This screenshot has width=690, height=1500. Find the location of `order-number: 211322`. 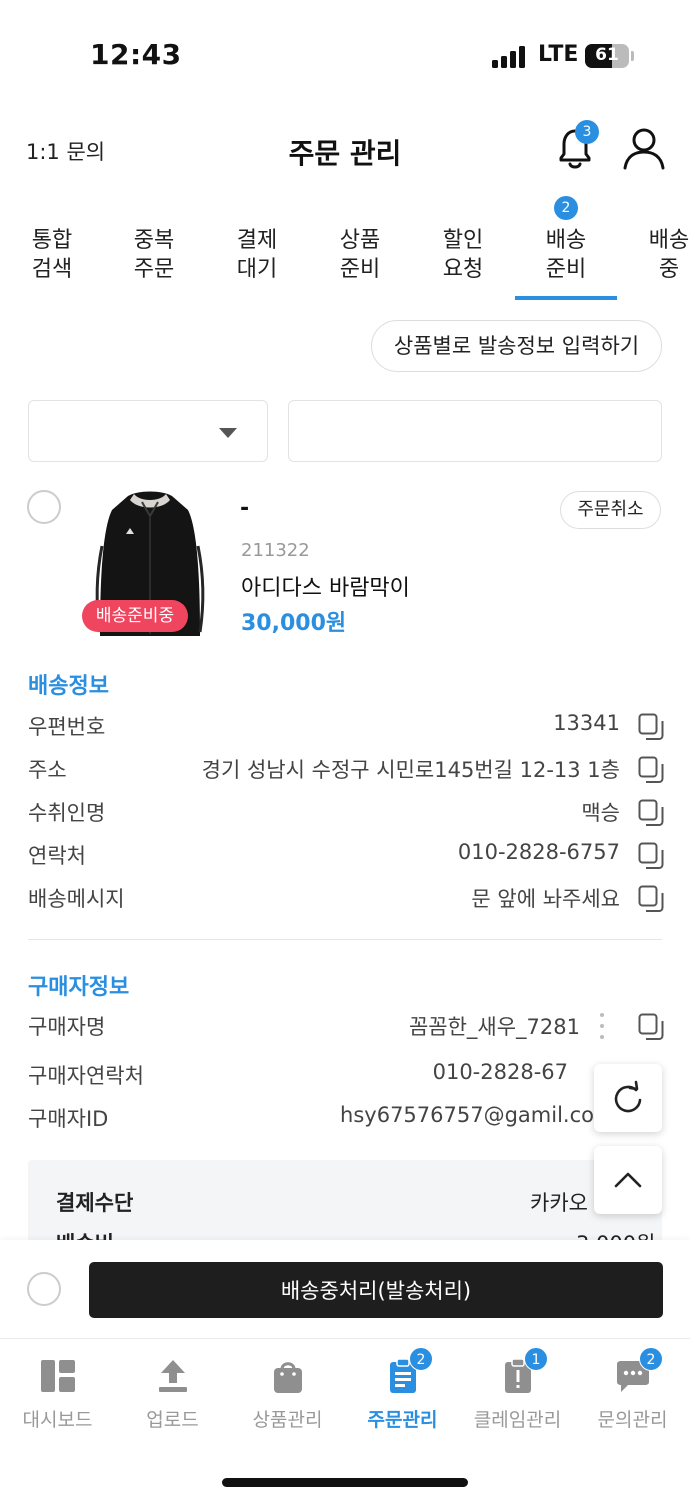

order-number: 211322 is located at coordinates (275, 550).